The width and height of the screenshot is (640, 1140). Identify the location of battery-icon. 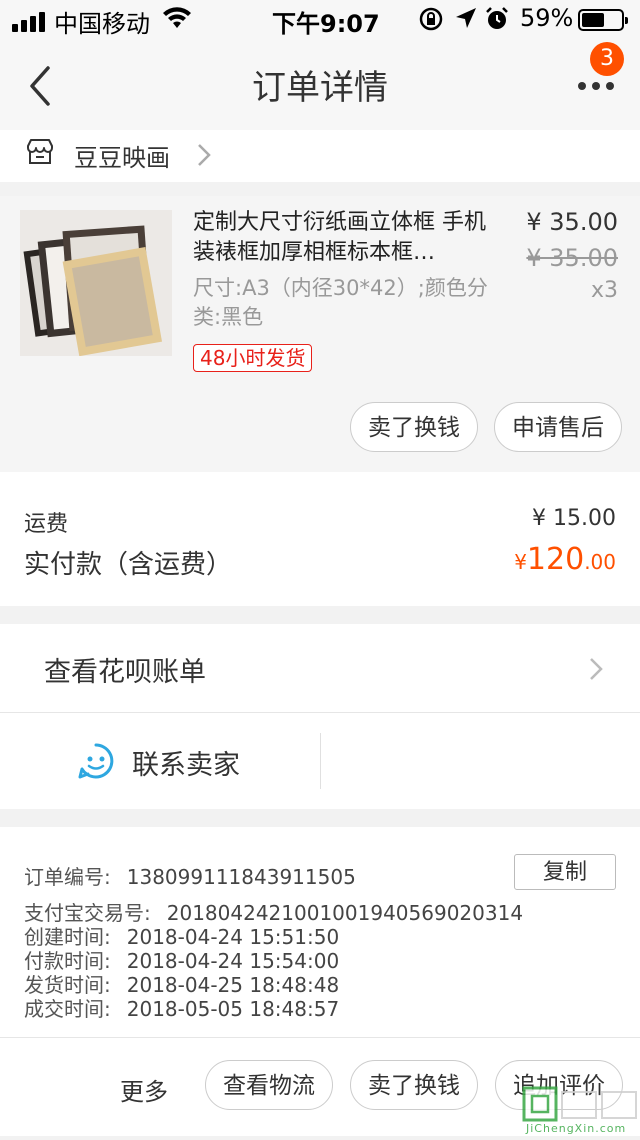
(603, 20).